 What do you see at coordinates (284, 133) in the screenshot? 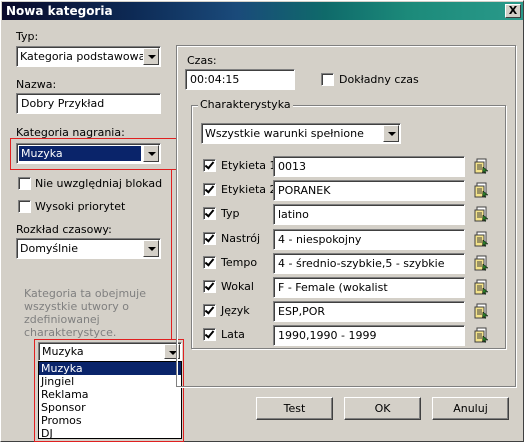
I see `condition-select-value: Wszystkie warunki spełnione` at bounding box center [284, 133].